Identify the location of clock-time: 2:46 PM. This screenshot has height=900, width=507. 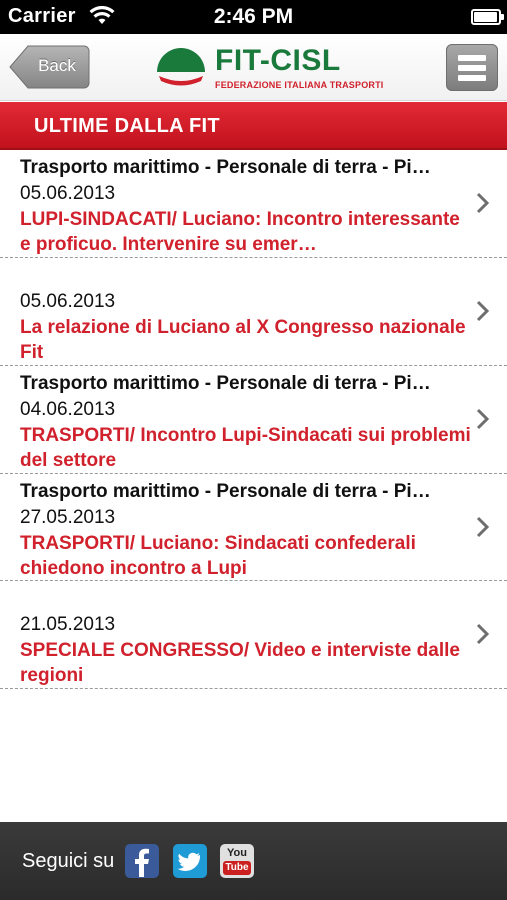
(253, 16).